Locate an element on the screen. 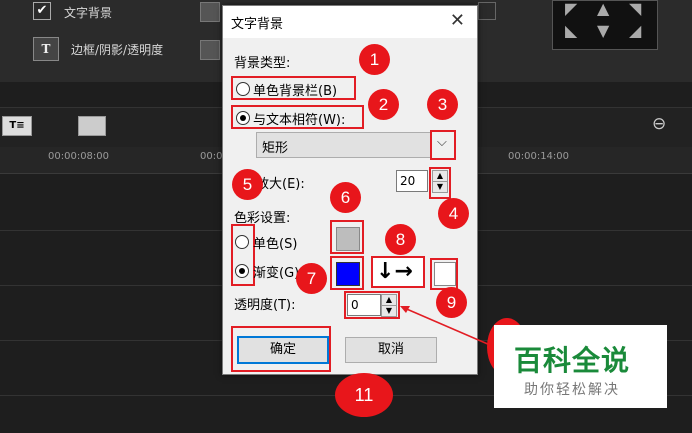  badge-7: 7 is located at coordinates (311, 278).